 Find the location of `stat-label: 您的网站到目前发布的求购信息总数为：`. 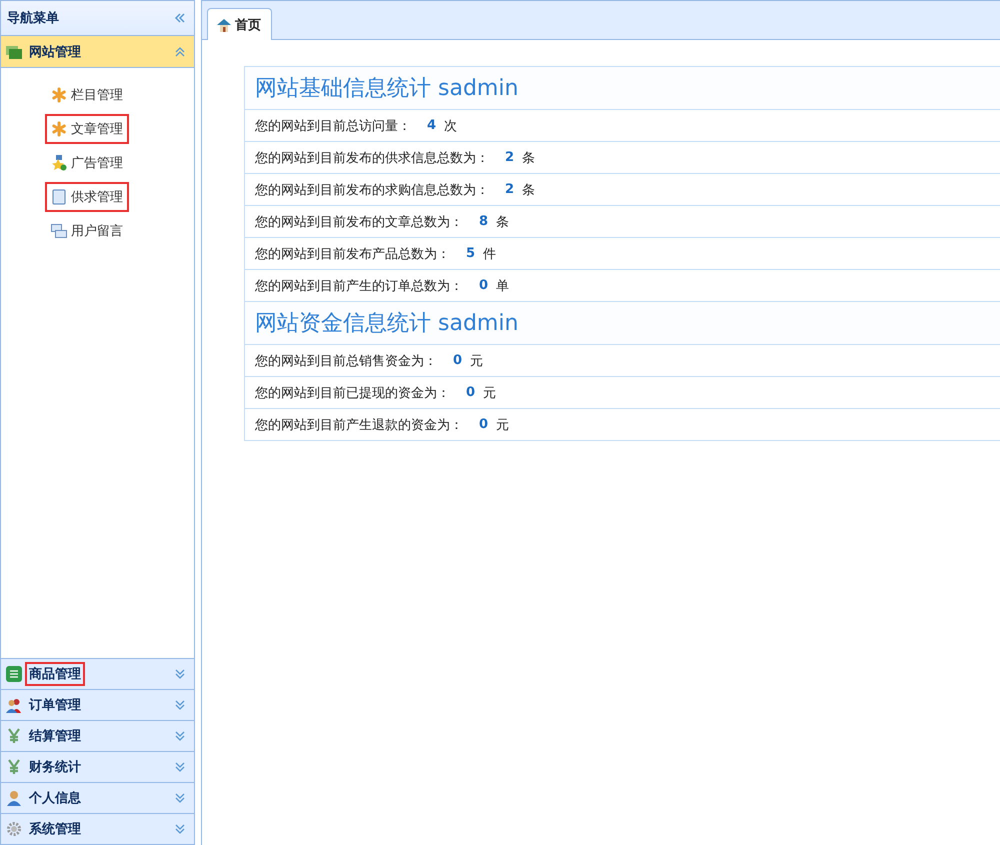

stat-label: 您的网站到目前发布的求购信息总数为： is located at coordinates (372, 190).